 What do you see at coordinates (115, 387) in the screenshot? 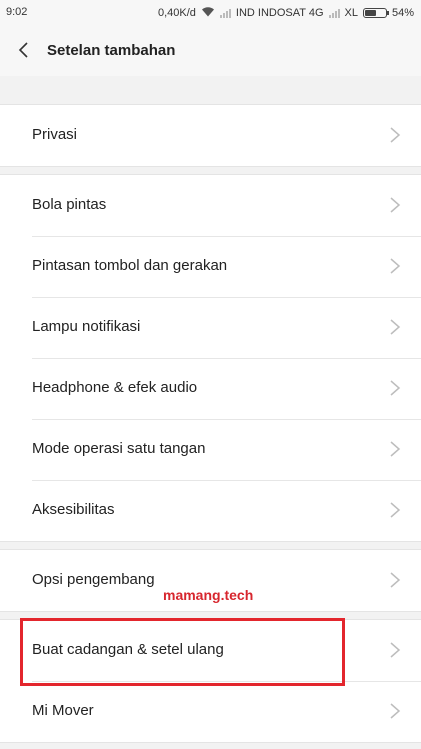
I see `settings-item-label: Headphone & efek audio` at bounding box center [115, 387].